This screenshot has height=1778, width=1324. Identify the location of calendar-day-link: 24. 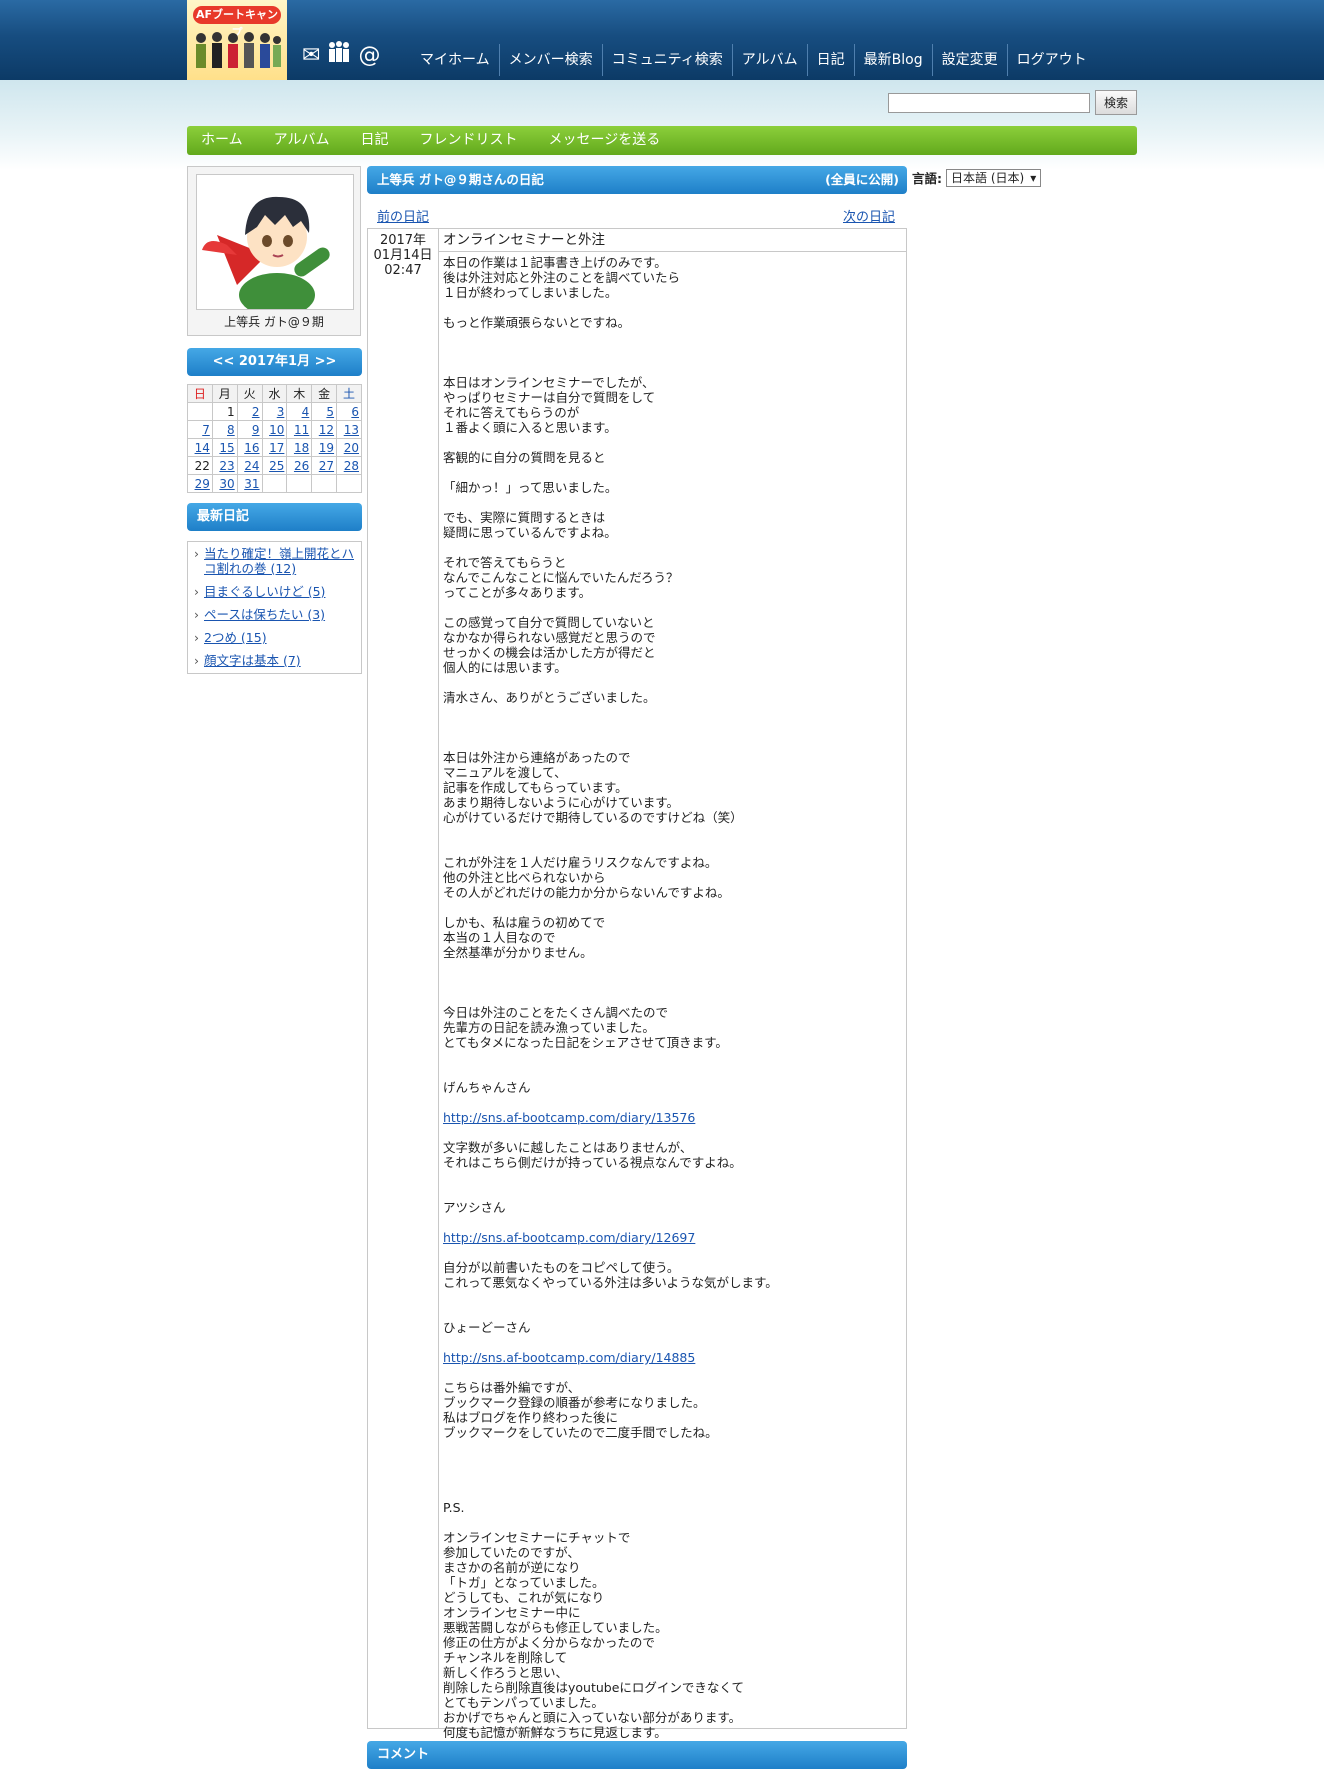
(251, 466).